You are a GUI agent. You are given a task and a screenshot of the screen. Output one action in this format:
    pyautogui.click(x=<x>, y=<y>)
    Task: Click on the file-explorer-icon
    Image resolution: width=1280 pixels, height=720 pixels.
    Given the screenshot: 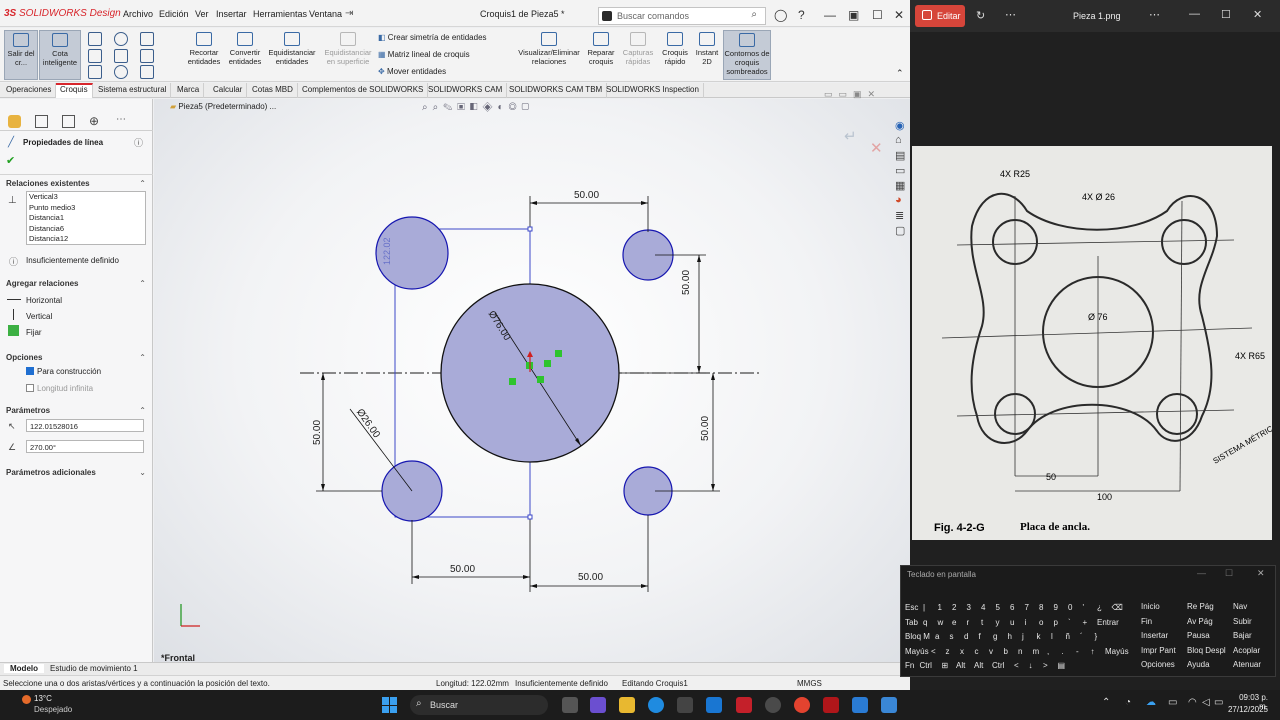 What is the action you would take?
    pyautogui.click(x=627, y=705)
    